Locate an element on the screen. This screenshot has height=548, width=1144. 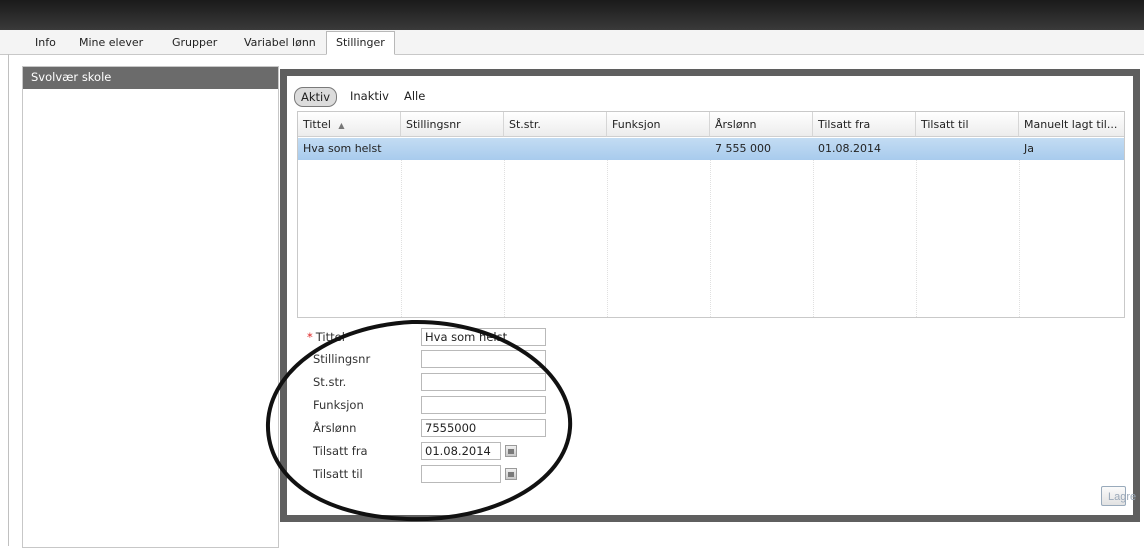
filter-aktiv: Aktiv is located at coordinates (316, 97).